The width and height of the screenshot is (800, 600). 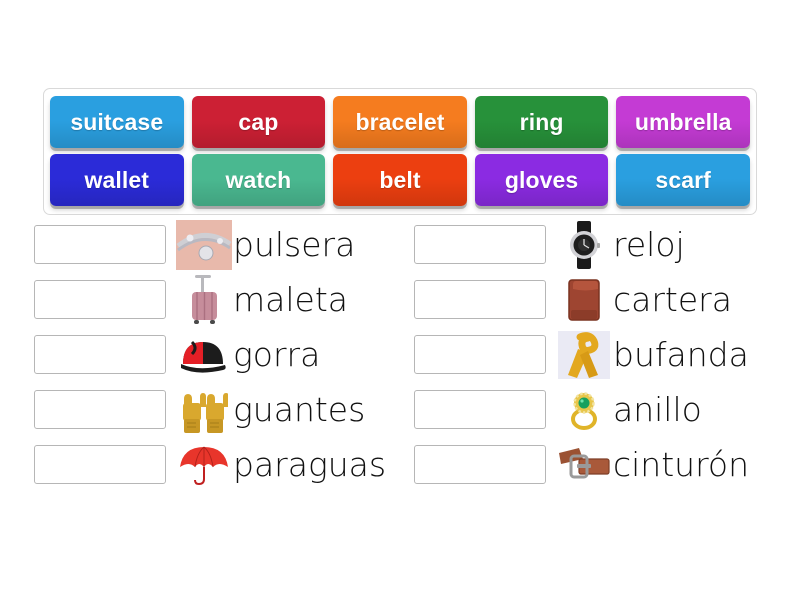 What do you see at coordinates (480, 409) in the screenshot?
I see `answer-drop-box-anillo` at bounding box center [480, 409].